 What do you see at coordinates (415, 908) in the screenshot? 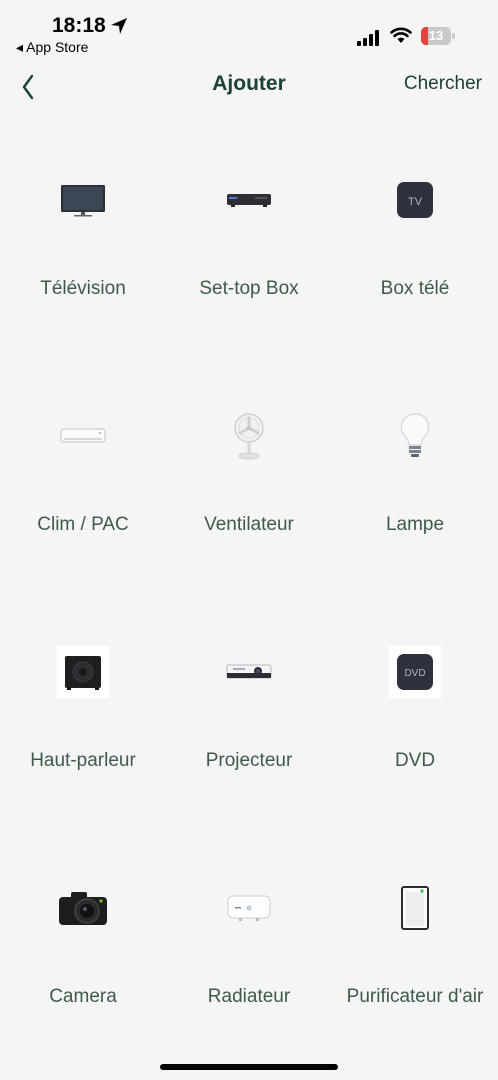
I see `air-purifier-icon` at bounding box center [415, 908].